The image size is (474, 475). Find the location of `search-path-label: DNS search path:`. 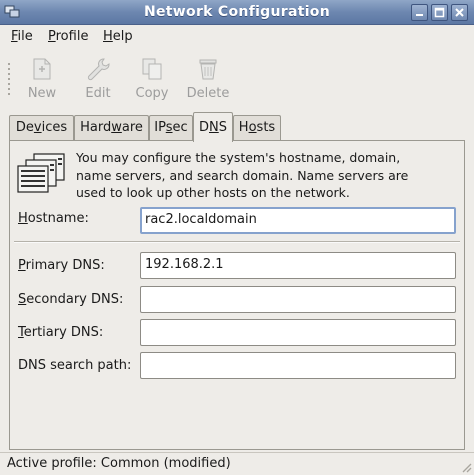

search-path-label: DNS search path: is located at coordinates (75, 365).